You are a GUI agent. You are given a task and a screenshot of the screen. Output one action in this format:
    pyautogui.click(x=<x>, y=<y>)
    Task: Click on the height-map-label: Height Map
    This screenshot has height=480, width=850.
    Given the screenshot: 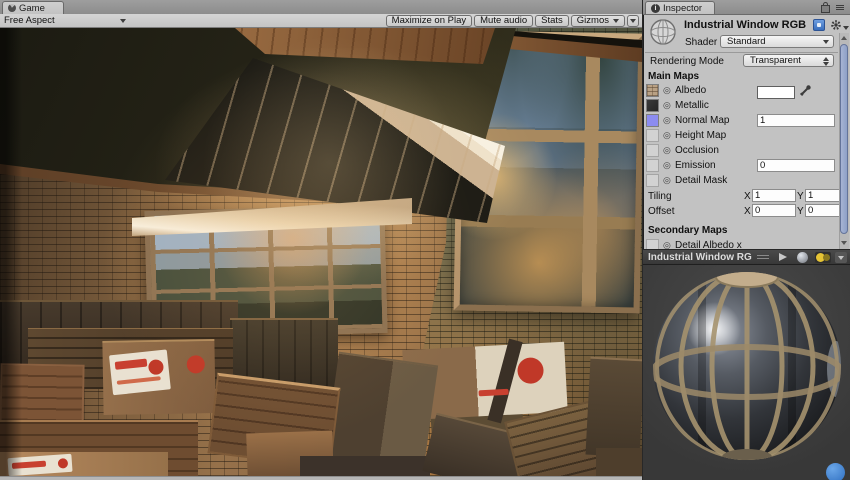 What is the action you would take?
    pyautogui.click(x=701, y=135)
    